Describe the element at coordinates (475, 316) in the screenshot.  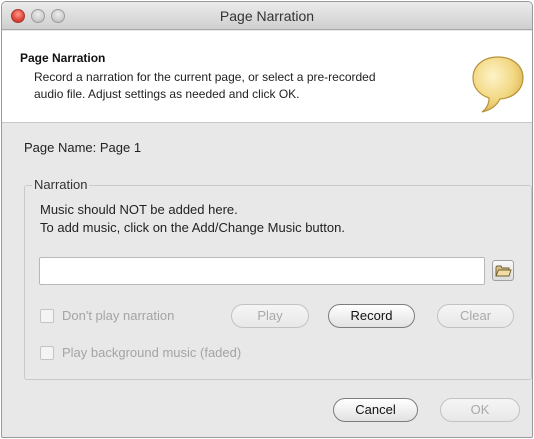
I see `clear-button: Clear` at that location.